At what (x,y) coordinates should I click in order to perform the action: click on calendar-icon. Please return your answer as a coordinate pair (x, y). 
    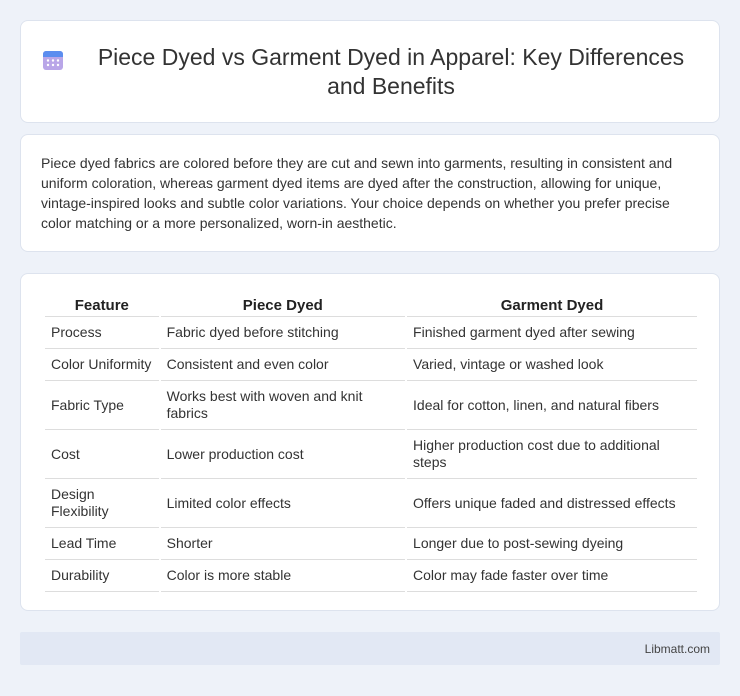
    Looking at the image, I should click on (53, 60).